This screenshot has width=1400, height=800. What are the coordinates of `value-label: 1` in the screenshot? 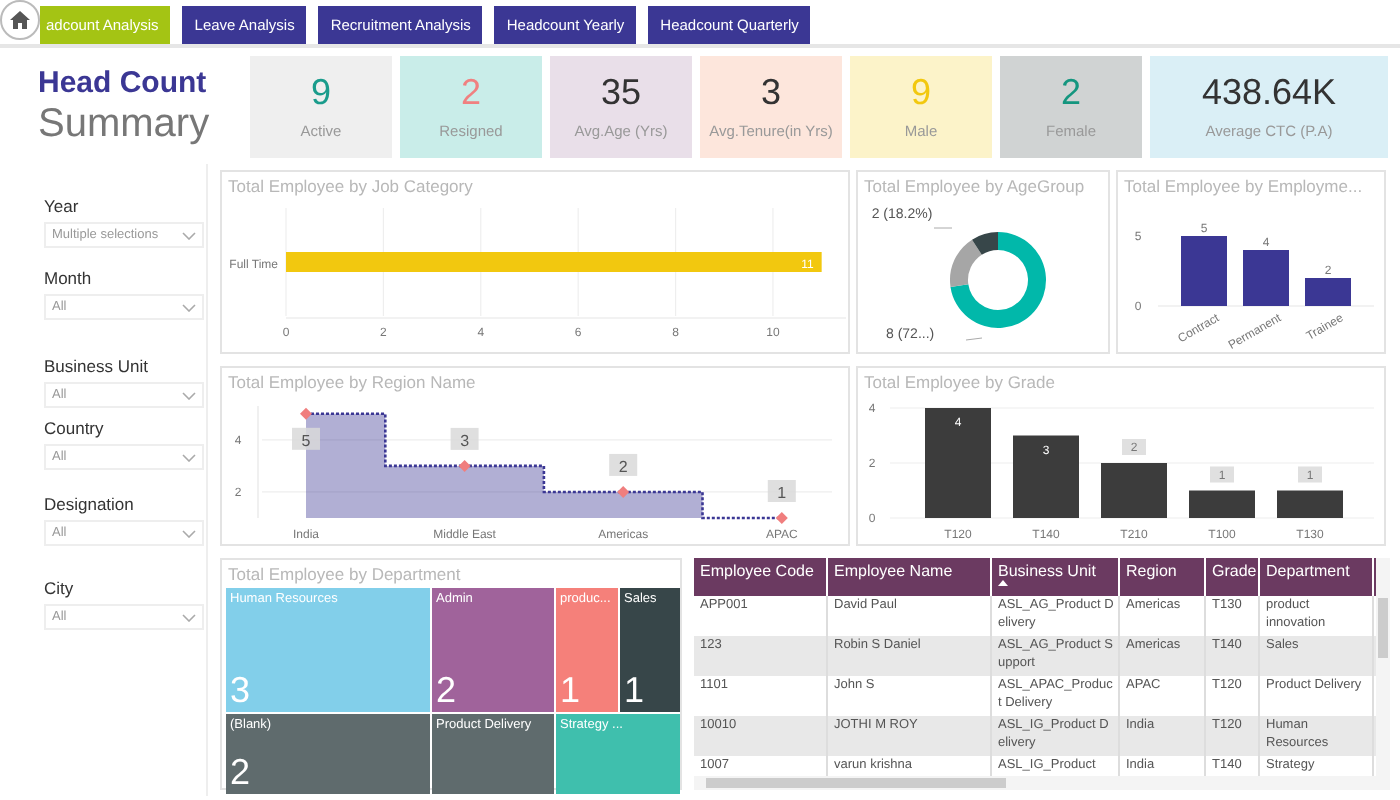 It's located at (781, 491).